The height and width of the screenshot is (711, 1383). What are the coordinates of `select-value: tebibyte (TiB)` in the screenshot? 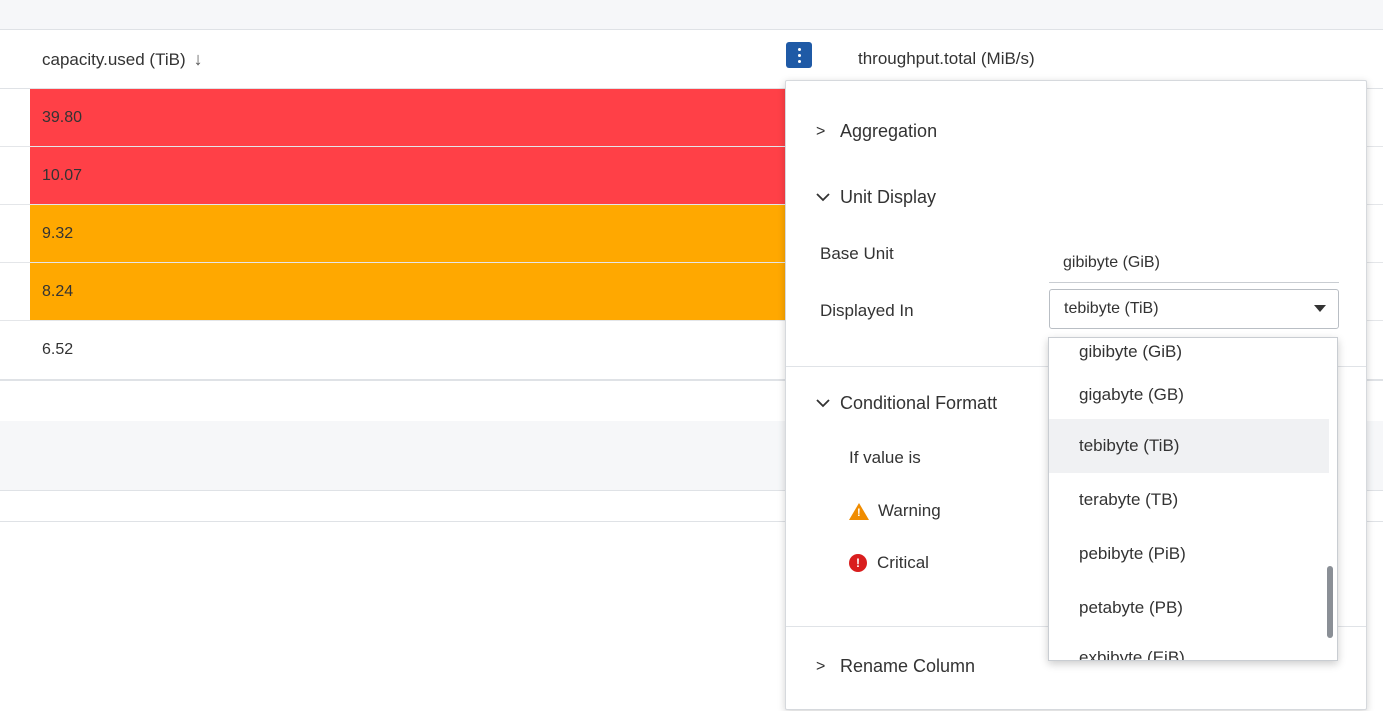 It's located at (1111, 308).